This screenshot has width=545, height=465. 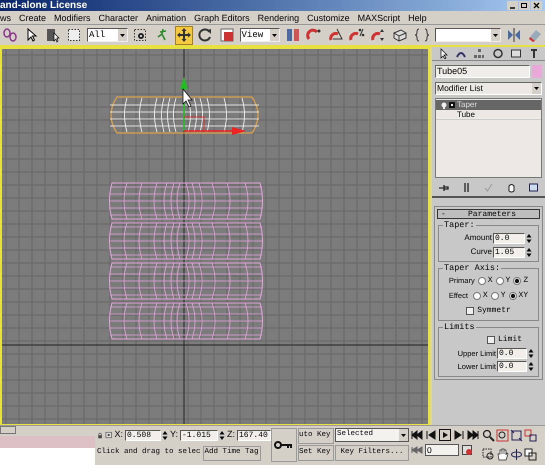 What do you see at coordinates (445, 435) in the screenshot?
I see `play-icon` at bounding box center [445, 435].